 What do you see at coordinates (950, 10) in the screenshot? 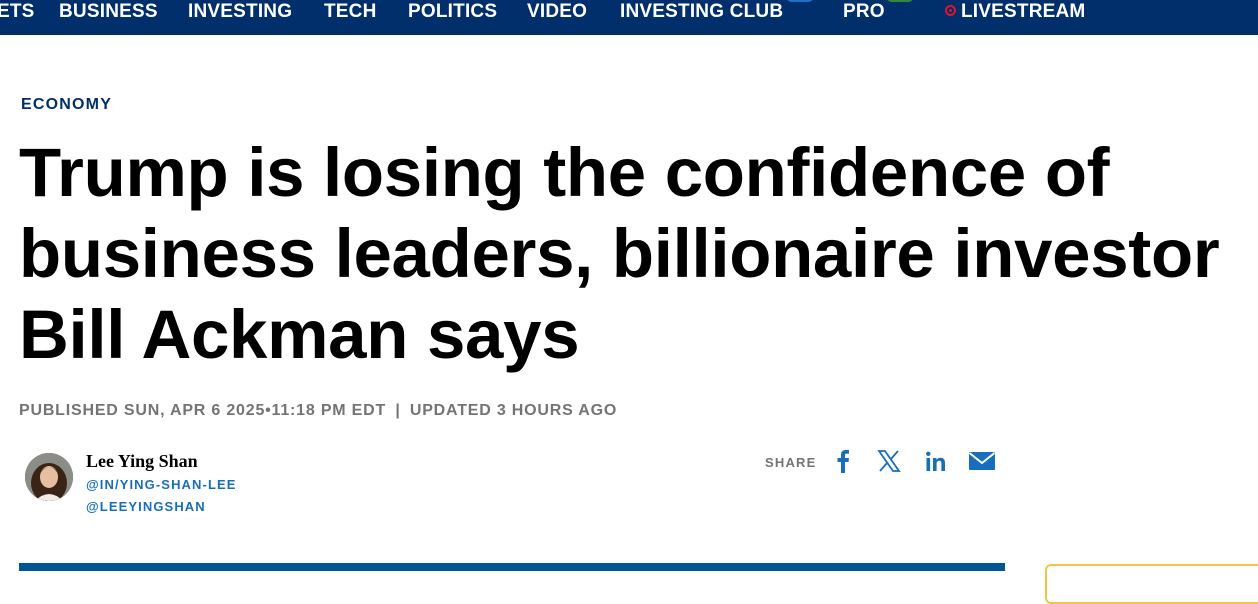
I see `livestream-icon` at bounding box center [950, 10].